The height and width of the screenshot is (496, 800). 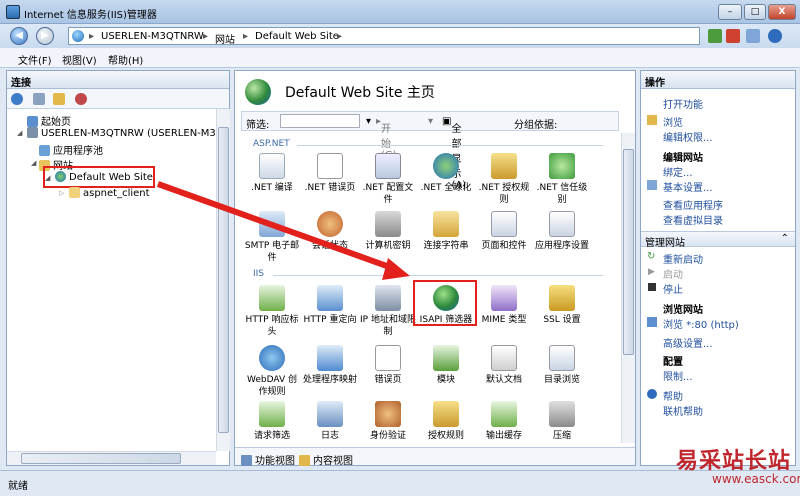 What do you see at coordinates (701, 323) in the screenshot?
I see `action-browse-http: 浏览 *:80 (http)` at bounding box center [701, 323].